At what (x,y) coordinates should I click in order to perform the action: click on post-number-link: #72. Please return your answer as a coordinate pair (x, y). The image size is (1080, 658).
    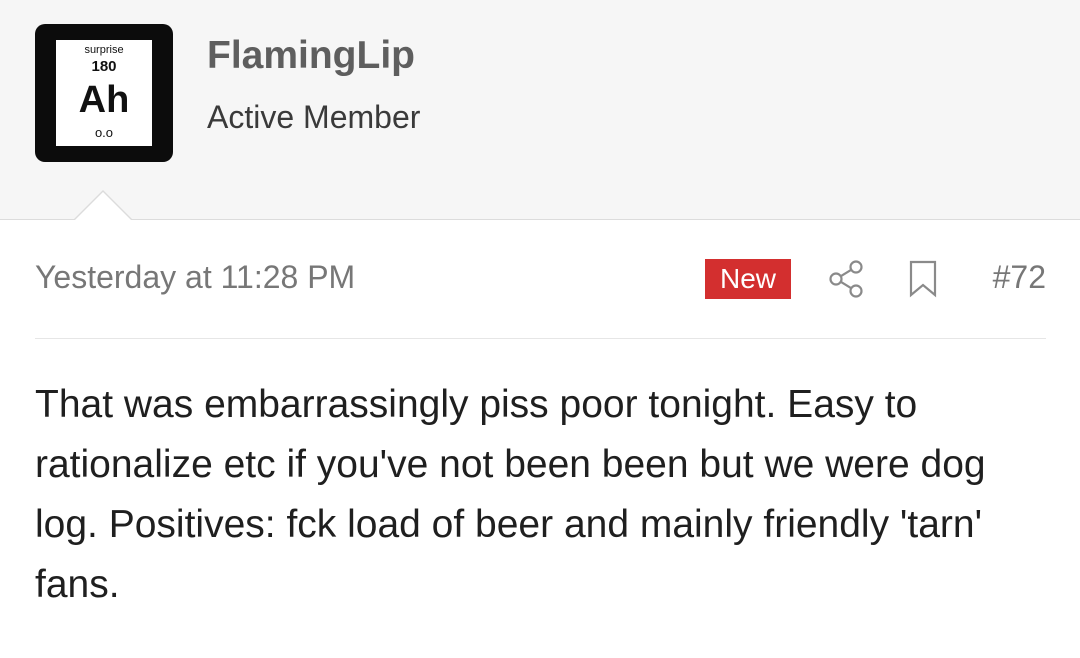
    Looking at the image, I should click on (1019, 277).